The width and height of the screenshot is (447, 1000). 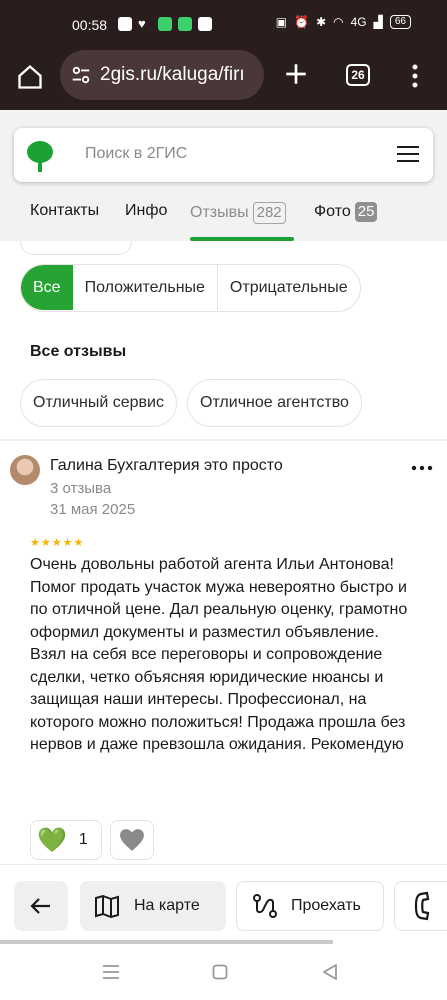 I want to click on tag-chip-agency: Отличное агентство, so click(x=274, y=403).